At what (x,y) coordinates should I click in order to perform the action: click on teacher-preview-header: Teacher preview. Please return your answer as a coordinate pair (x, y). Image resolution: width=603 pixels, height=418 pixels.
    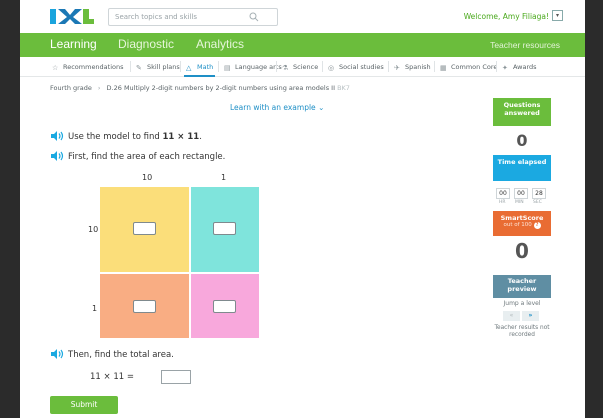
    Looking at the image, I should click on (522, 286).